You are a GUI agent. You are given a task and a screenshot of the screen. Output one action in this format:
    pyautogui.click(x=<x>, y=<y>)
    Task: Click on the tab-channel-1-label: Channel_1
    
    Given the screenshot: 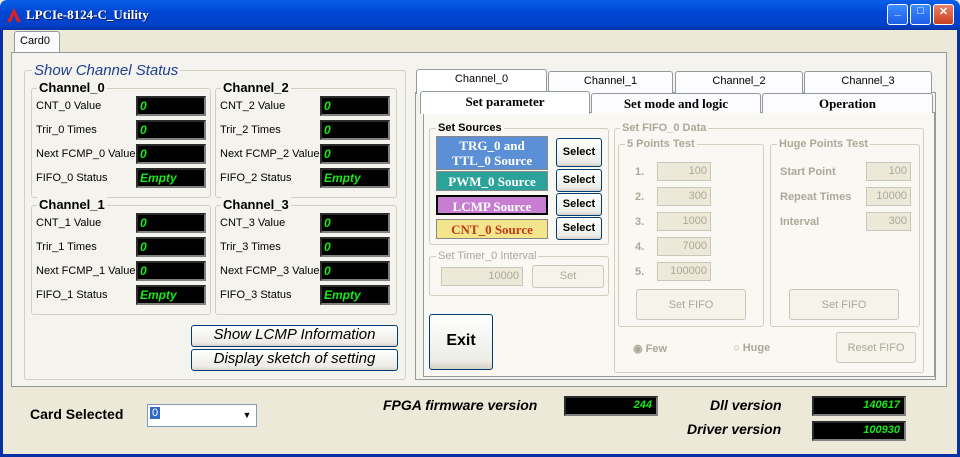 What is the action you would take?
    pyautogui.click(x=610, y=81)
    